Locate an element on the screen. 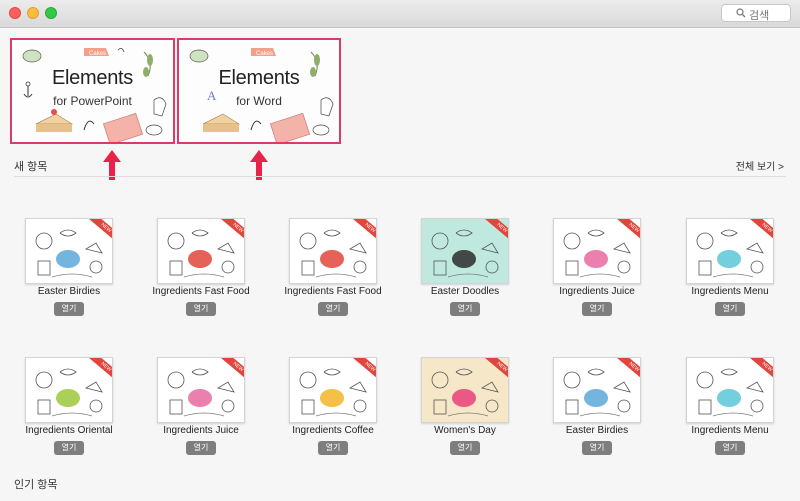  title-bar: 검색 is located at coordinates (400, 14).